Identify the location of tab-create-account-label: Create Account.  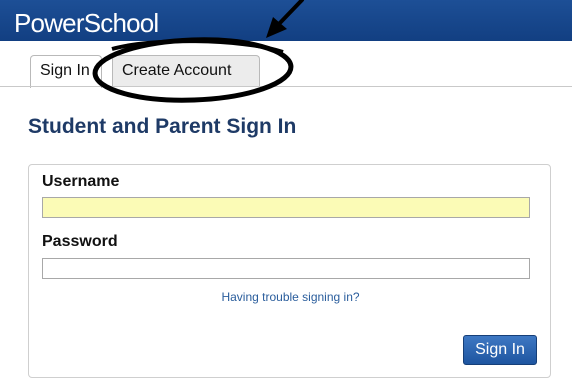
(177, 70).